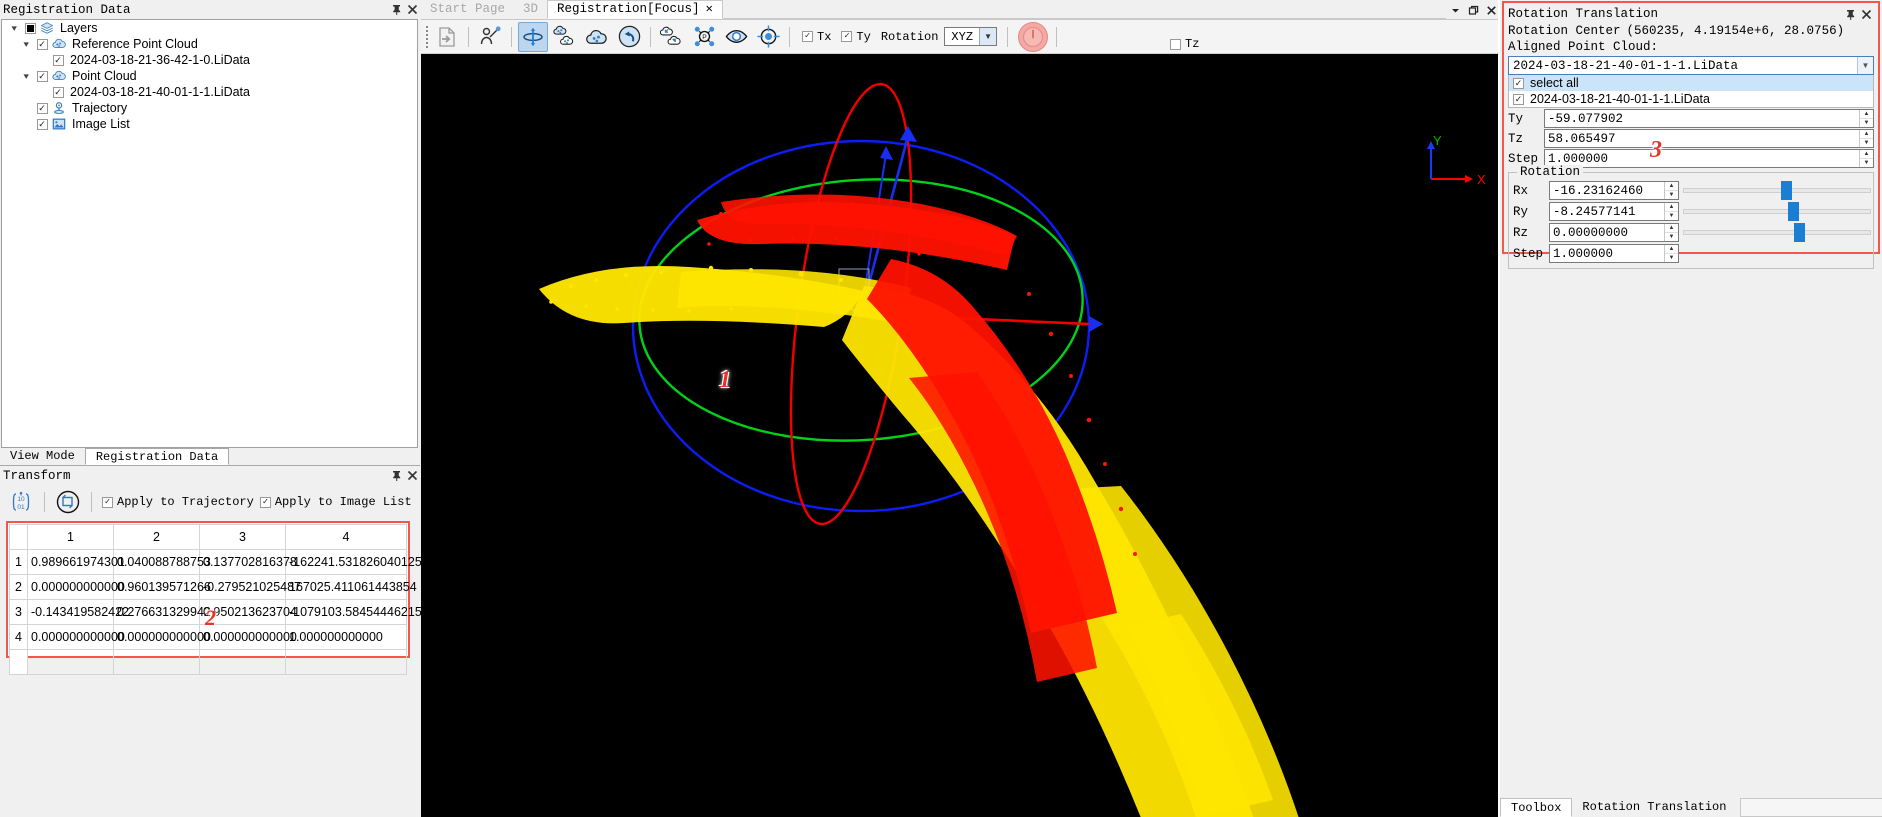 The height and width of the screenshot is (817, 1882). I want to click on dropdown-item-select-all: ✓ select all, so click(1691, 83).